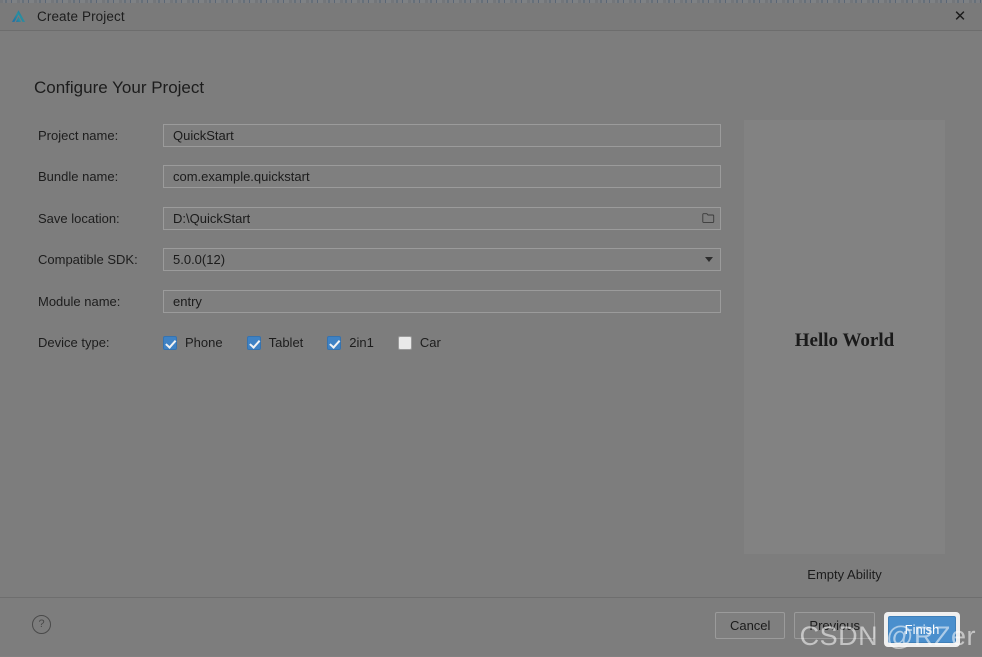  I want to click on project-name-value: QuickStart, so click(203, 135).